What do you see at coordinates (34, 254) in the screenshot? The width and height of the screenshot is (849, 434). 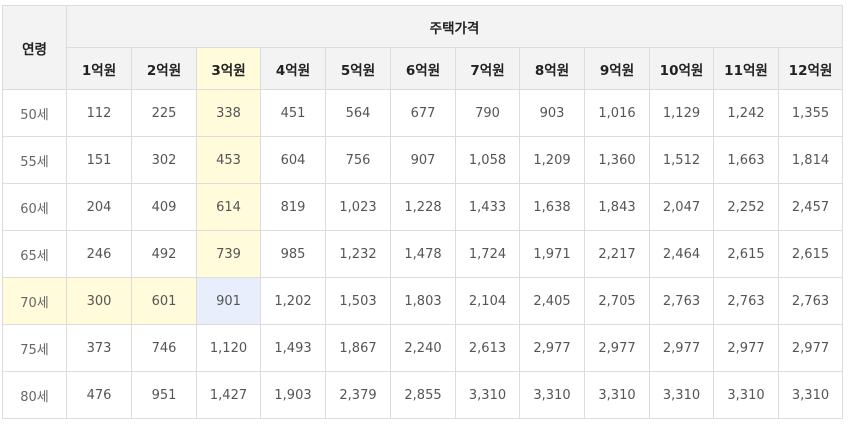 I see `age-row-header: 65세` at bounding box center [34, 254].